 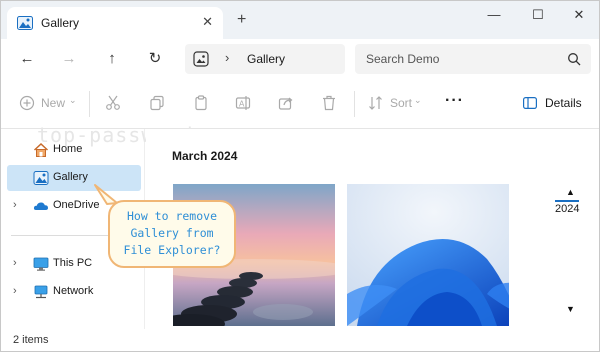 I want to click on cut-button, so click(x=113, y=104).